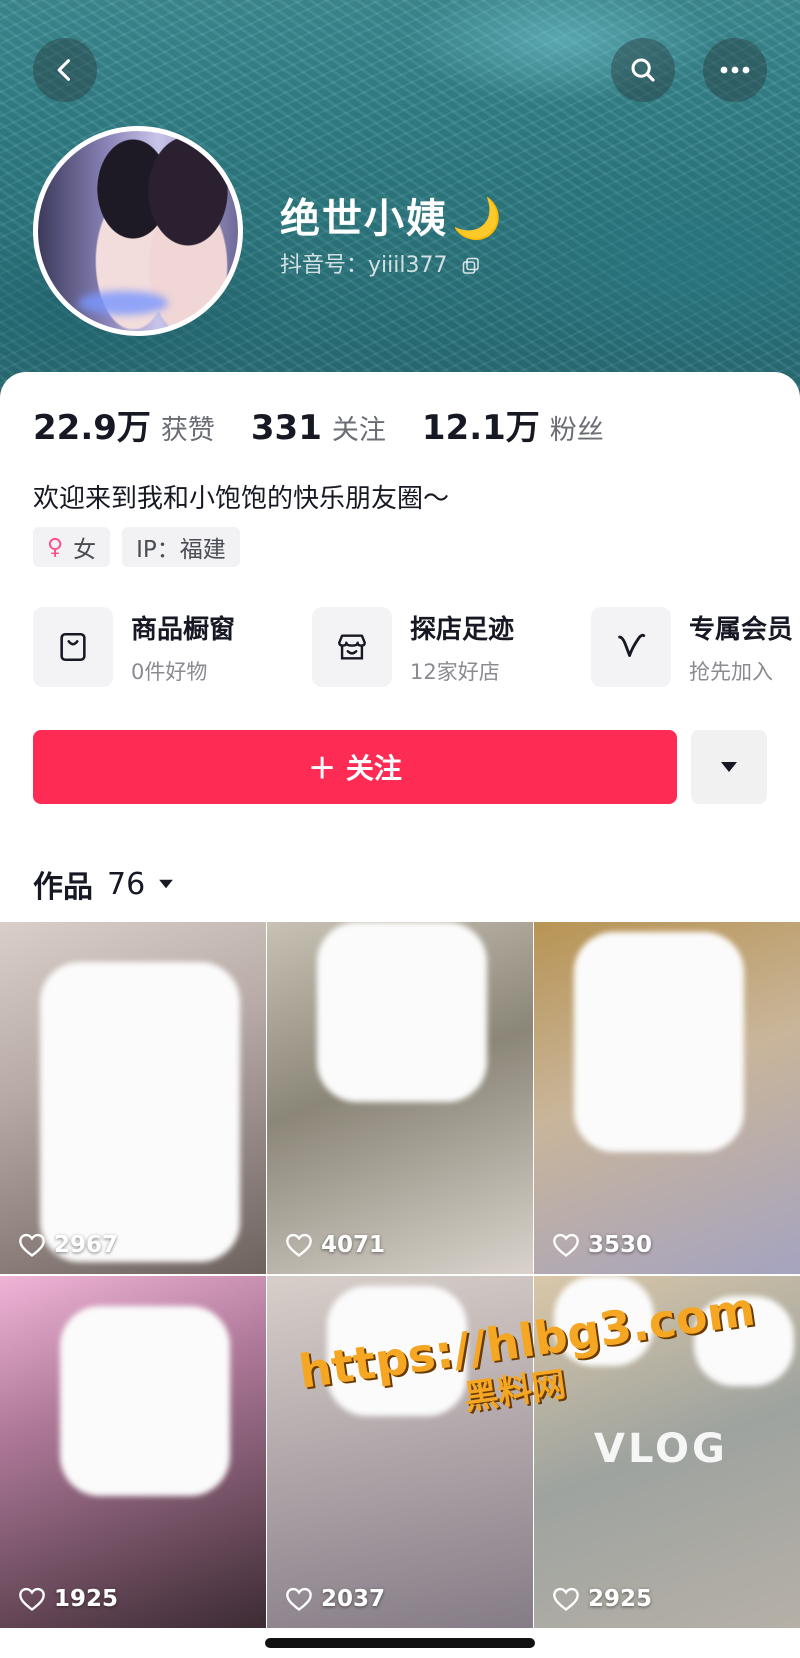  Describe the element at coordinates (160, 647) in the screenshot. I see `service-shop-window: 商品橱窗 0件好物` at that location.